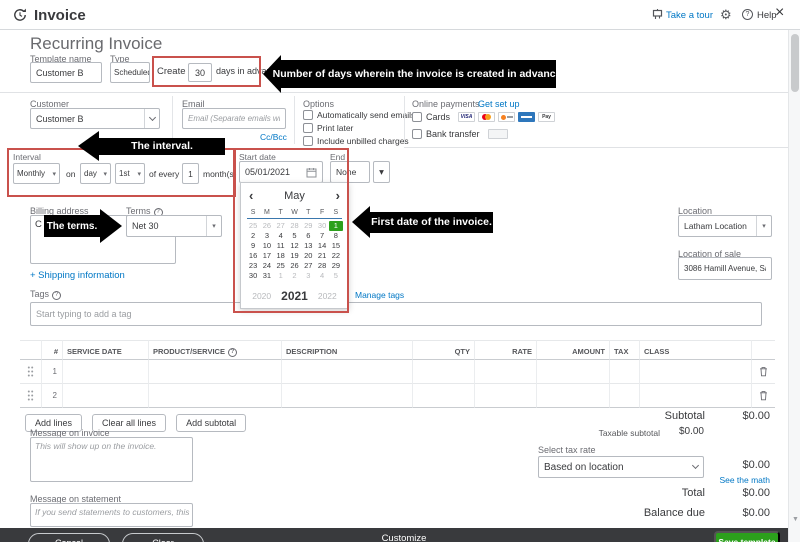  Describe the element at coordinates (36, 173) in the screenshot. I see `interval-frequency-select: Monthly ▾` at that location.